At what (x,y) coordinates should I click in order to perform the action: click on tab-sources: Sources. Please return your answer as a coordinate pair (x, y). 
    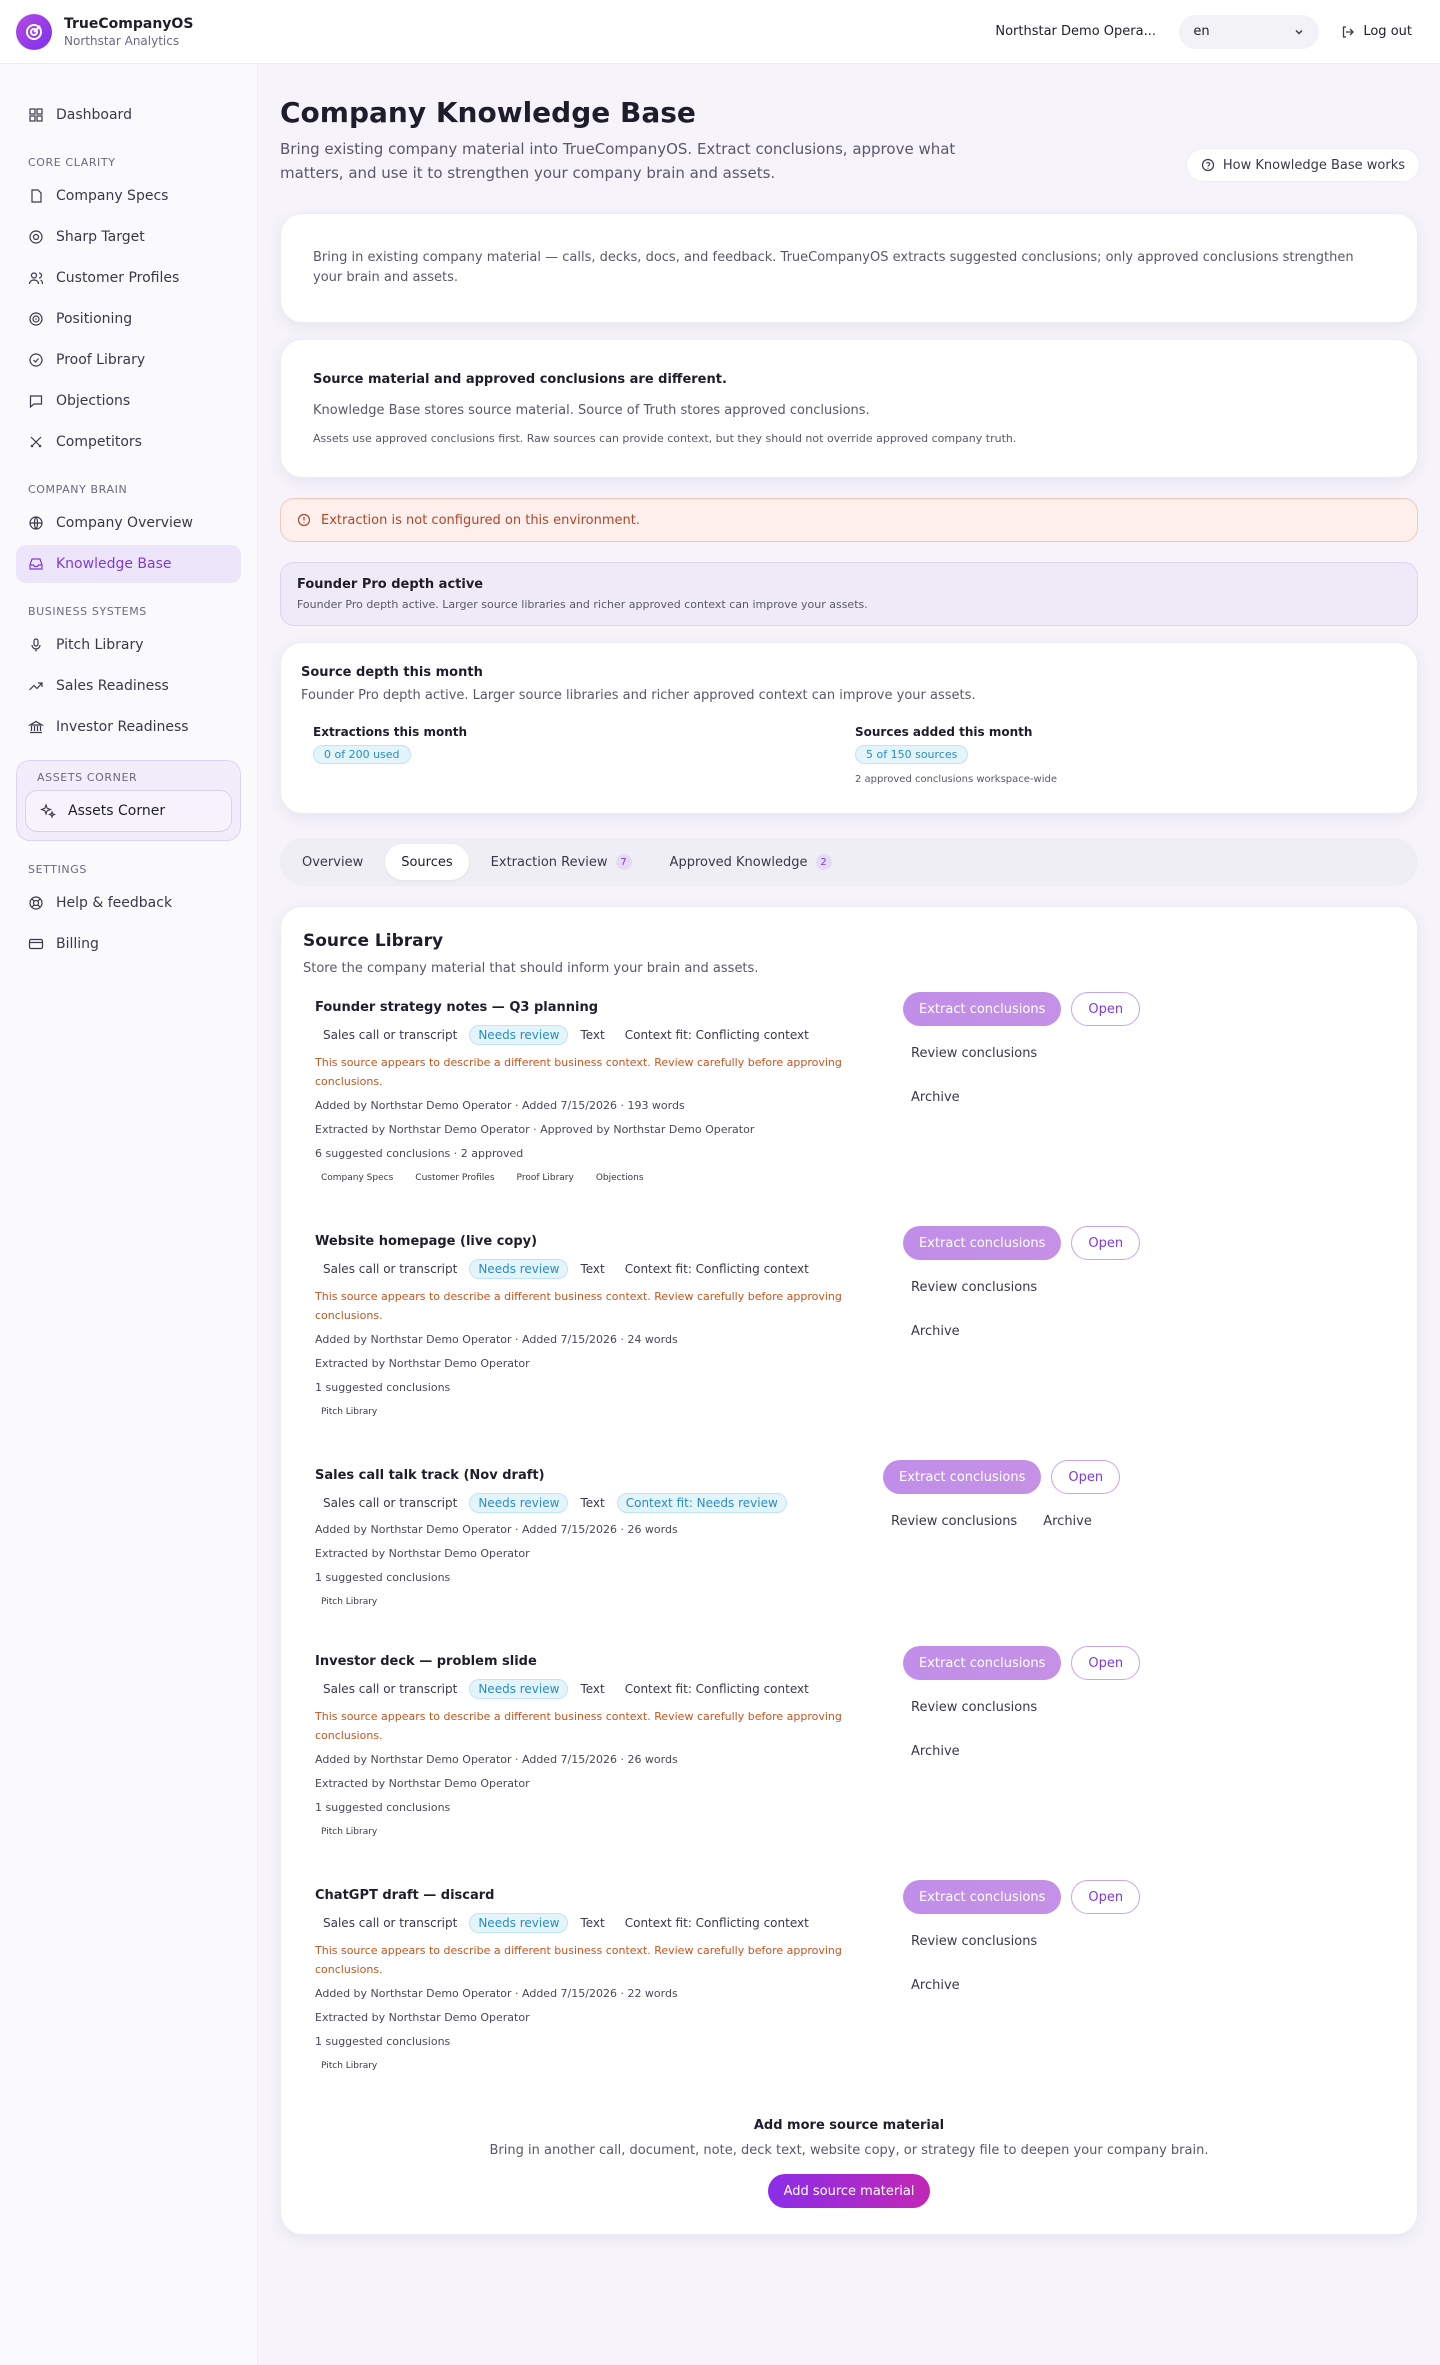
    Looking at the image, I should click on (427, 862).